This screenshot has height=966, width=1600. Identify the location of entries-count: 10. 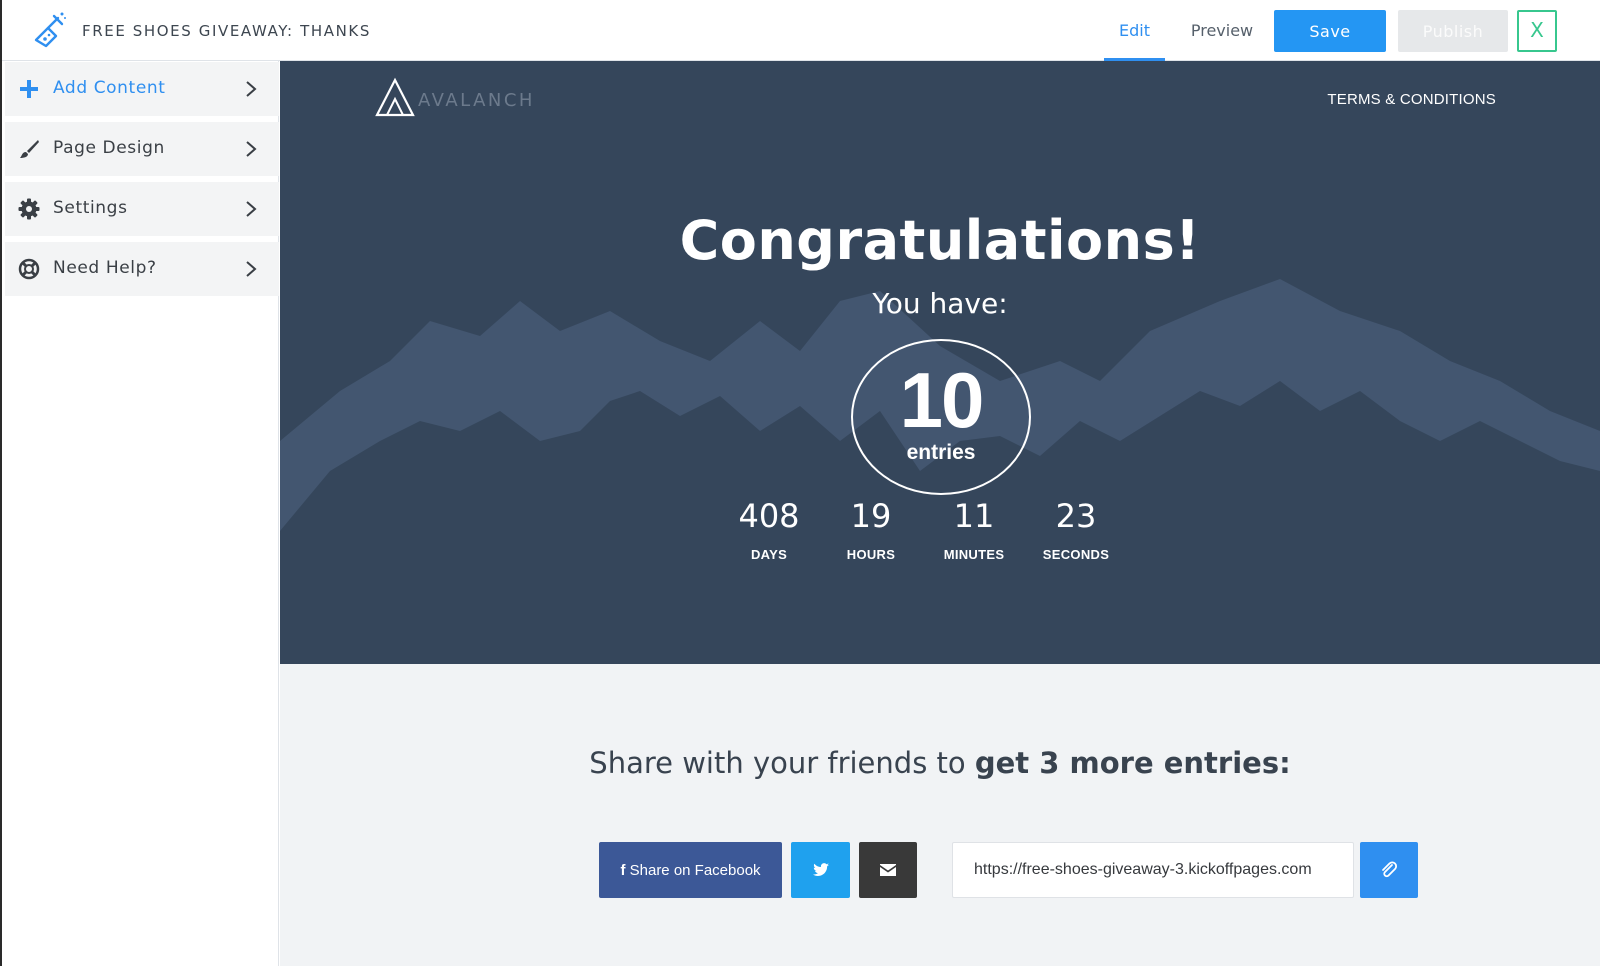
(942, 400).